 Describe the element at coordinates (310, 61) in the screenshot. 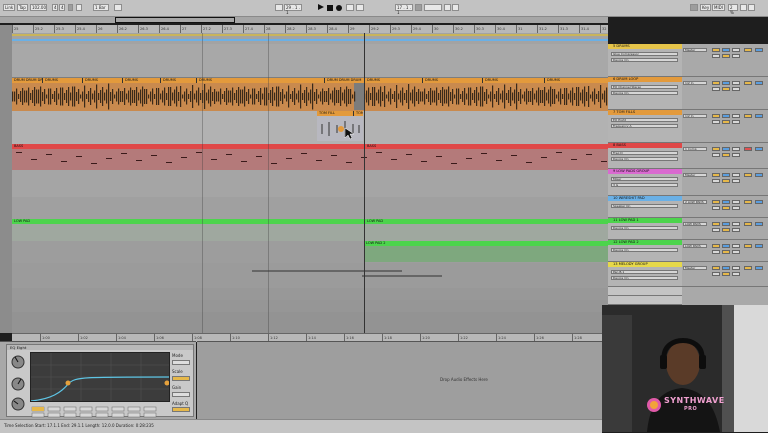

I see `lane-drums` at that location.